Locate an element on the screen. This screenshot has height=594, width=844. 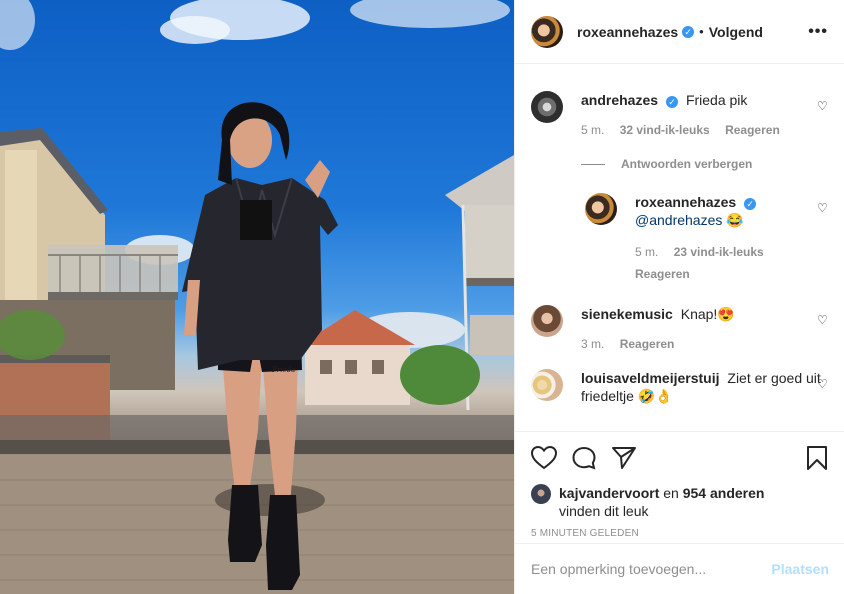
author-username: roxeannehazes is located at coordinates (627, 32).